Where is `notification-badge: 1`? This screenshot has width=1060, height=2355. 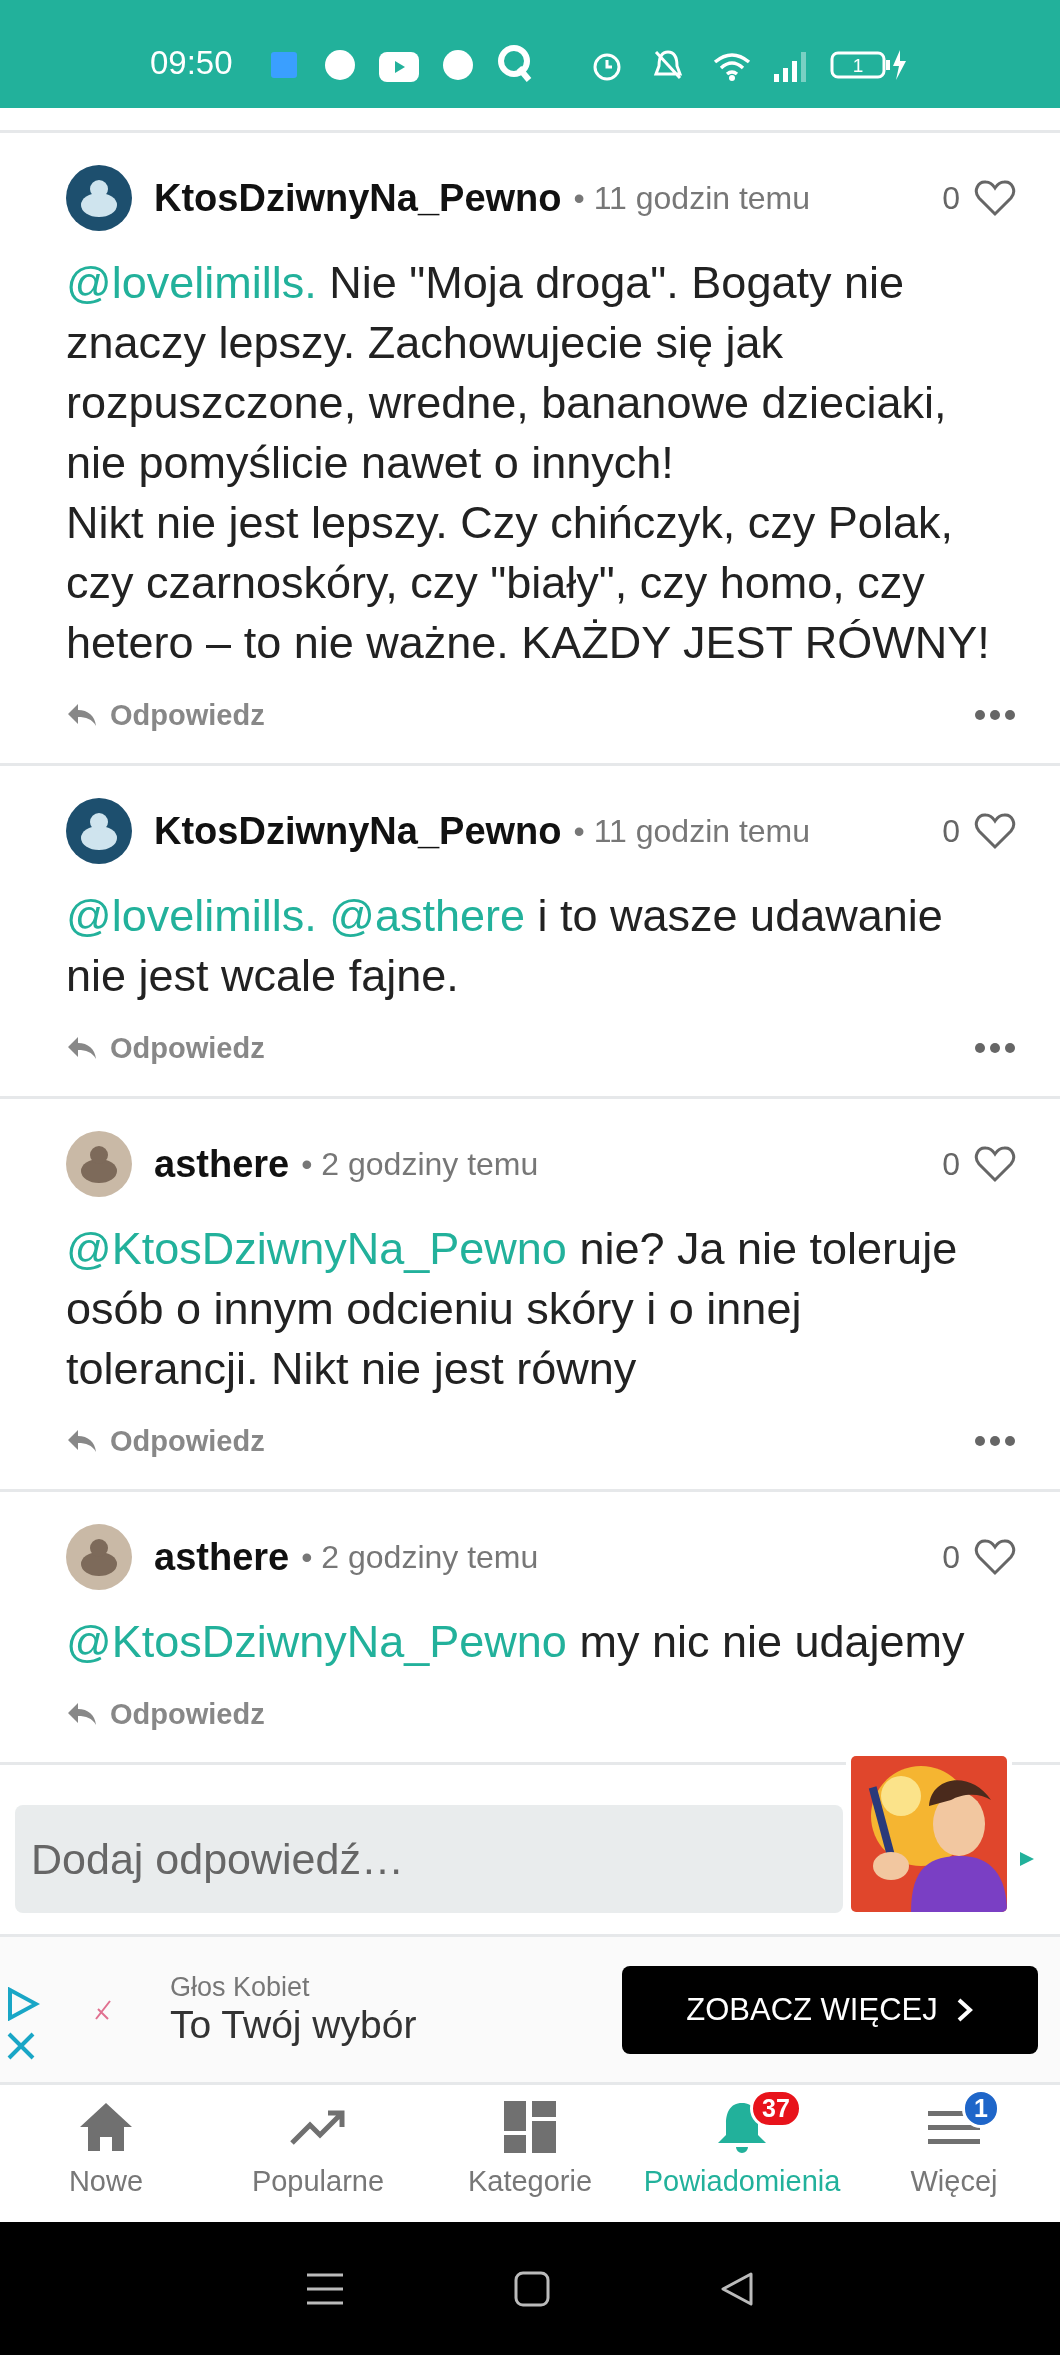
notification-badge: 1 is located at coordinates (981, 2108).